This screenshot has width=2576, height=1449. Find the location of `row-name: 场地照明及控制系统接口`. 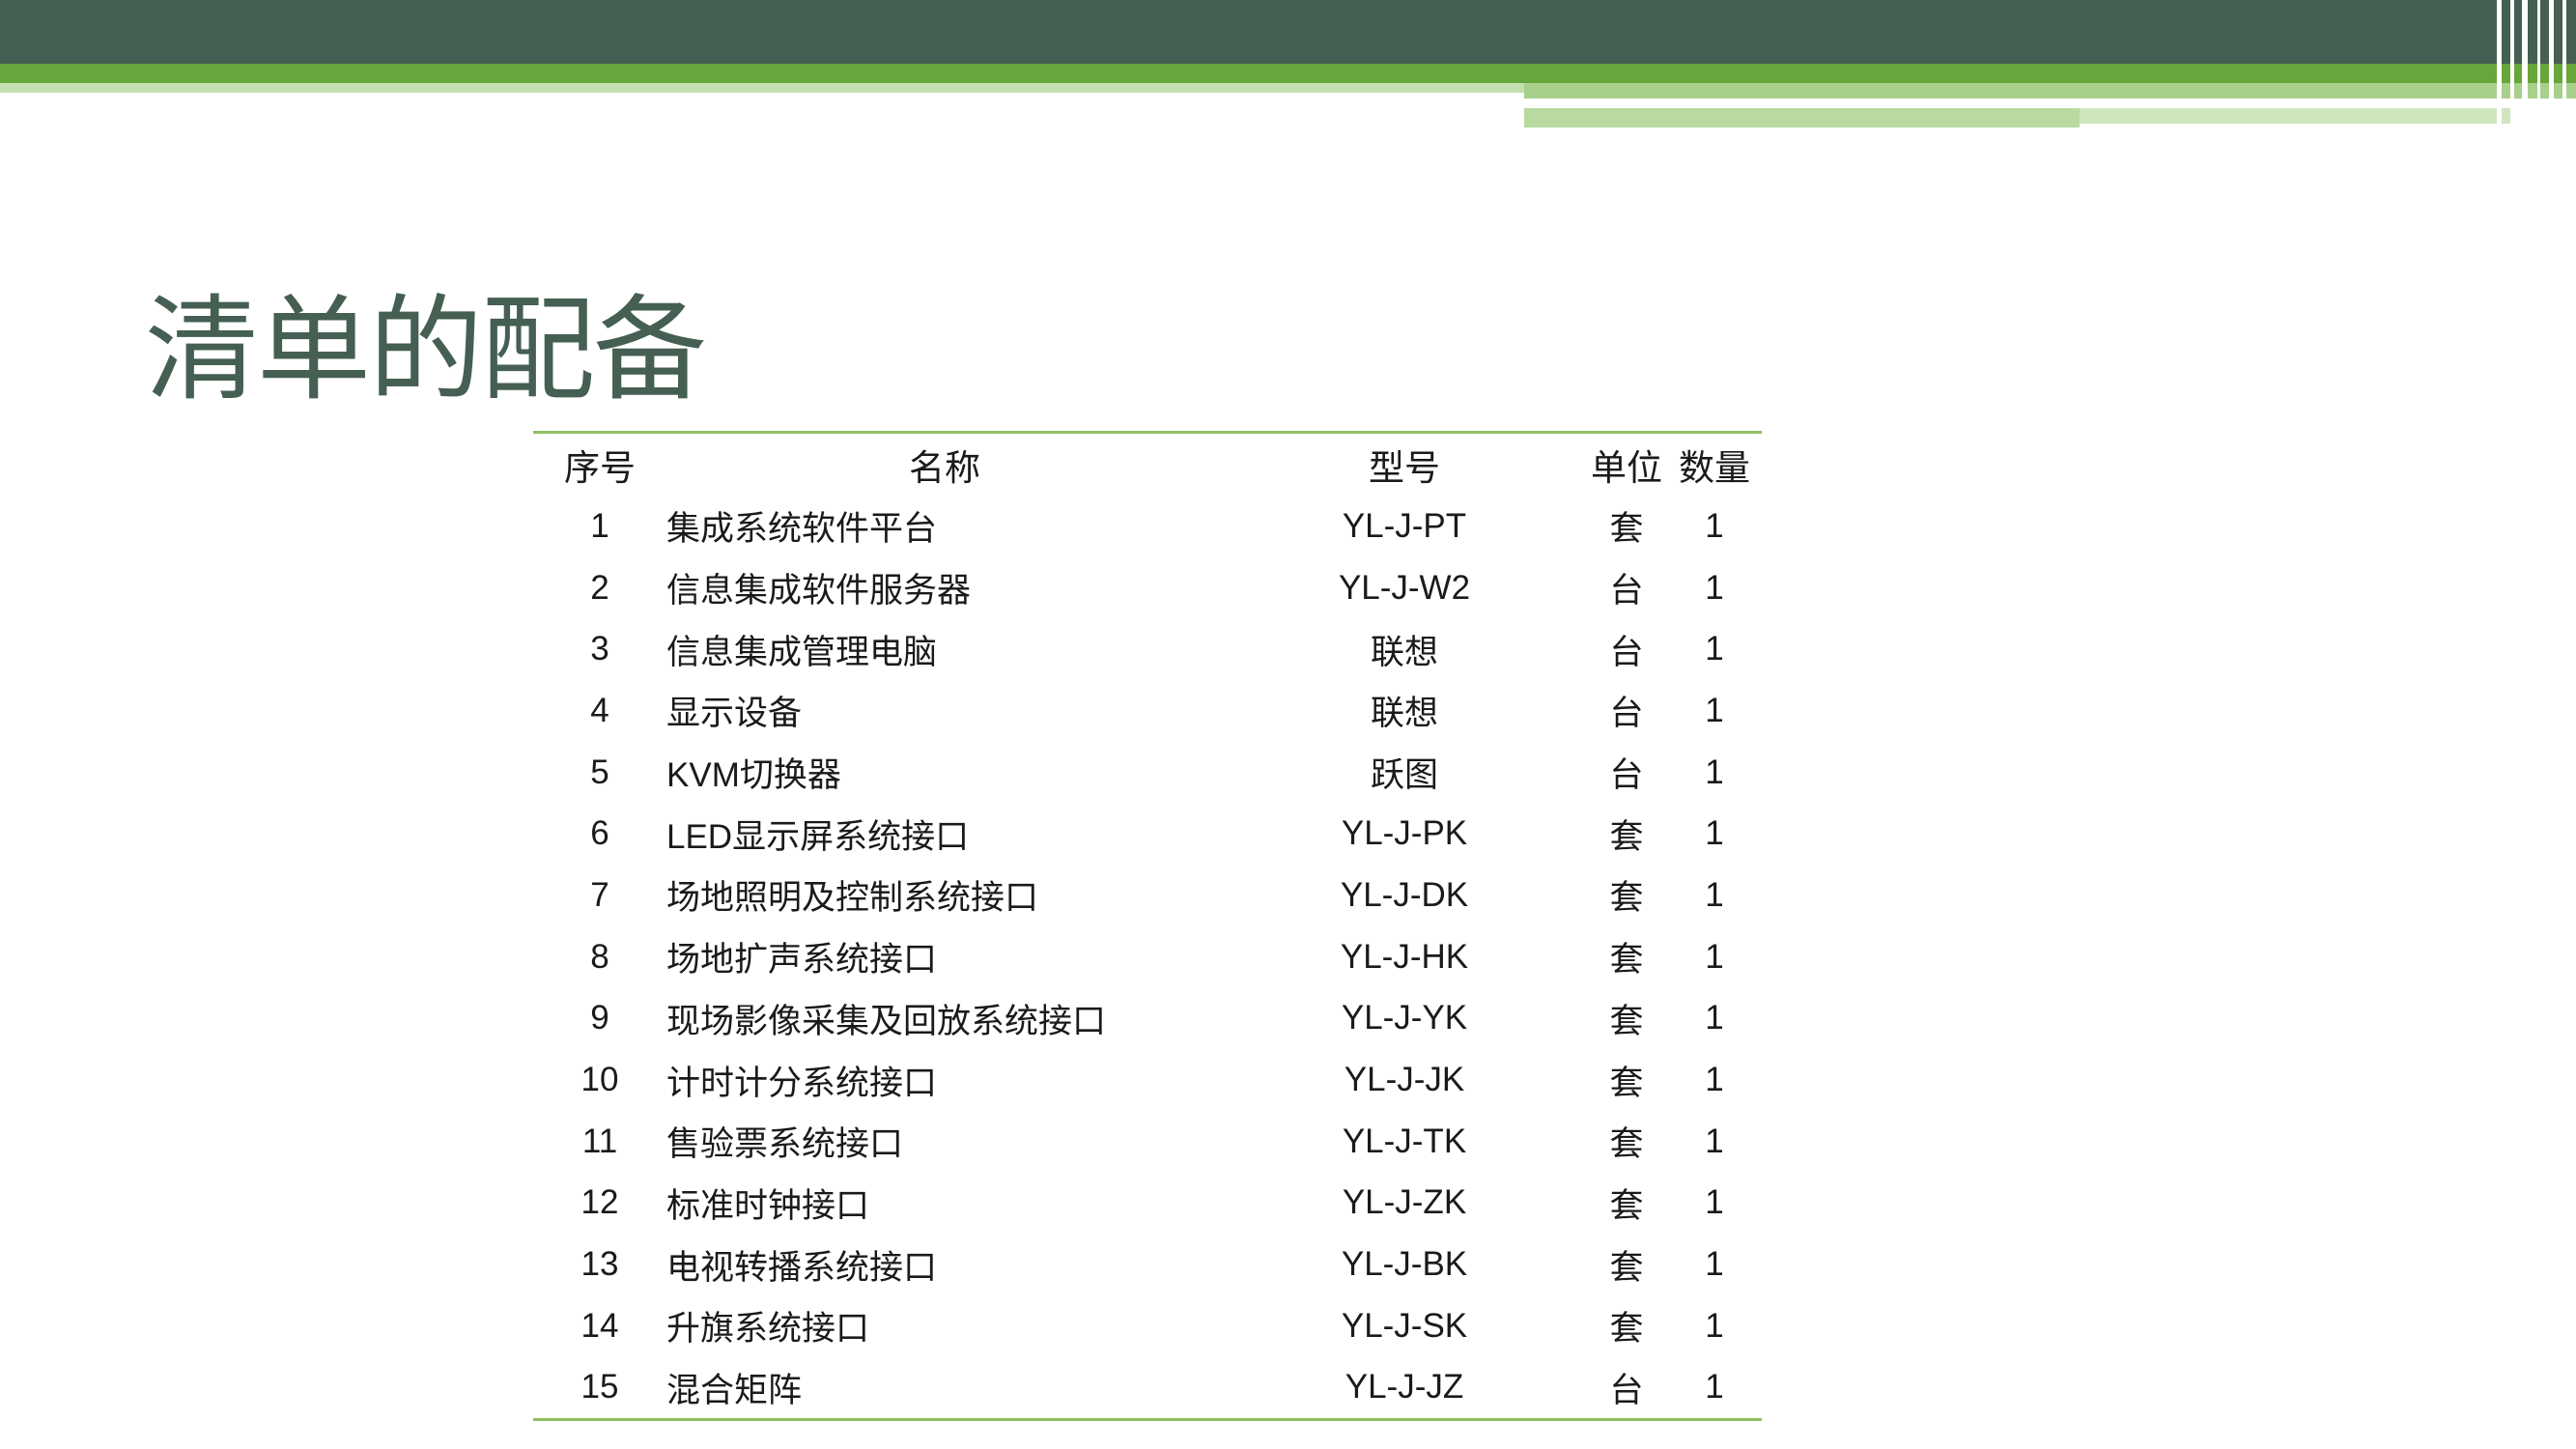

row-name: 场地照明及控制系统接口 is located at coordinates (852, 898).